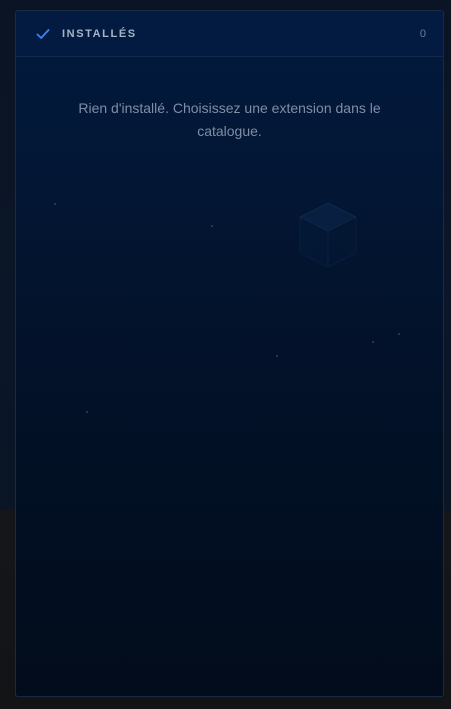 The width and height of the screenshot is (451, 709). What do you see at coordinates (328, 235) in the screenshot?
I see `cube-decoration-icon` at bounding box center [328, 235].